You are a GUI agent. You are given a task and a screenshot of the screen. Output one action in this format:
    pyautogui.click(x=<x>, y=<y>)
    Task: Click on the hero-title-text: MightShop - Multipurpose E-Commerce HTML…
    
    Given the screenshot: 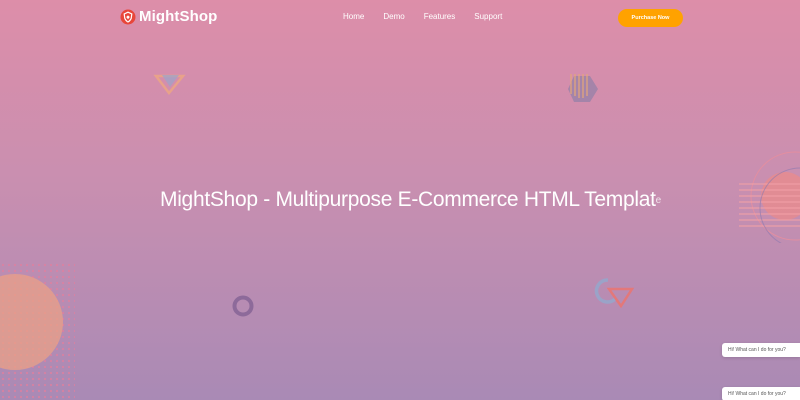 What is the action you would take?
    pyautogui.click(x=408, y=199)
    